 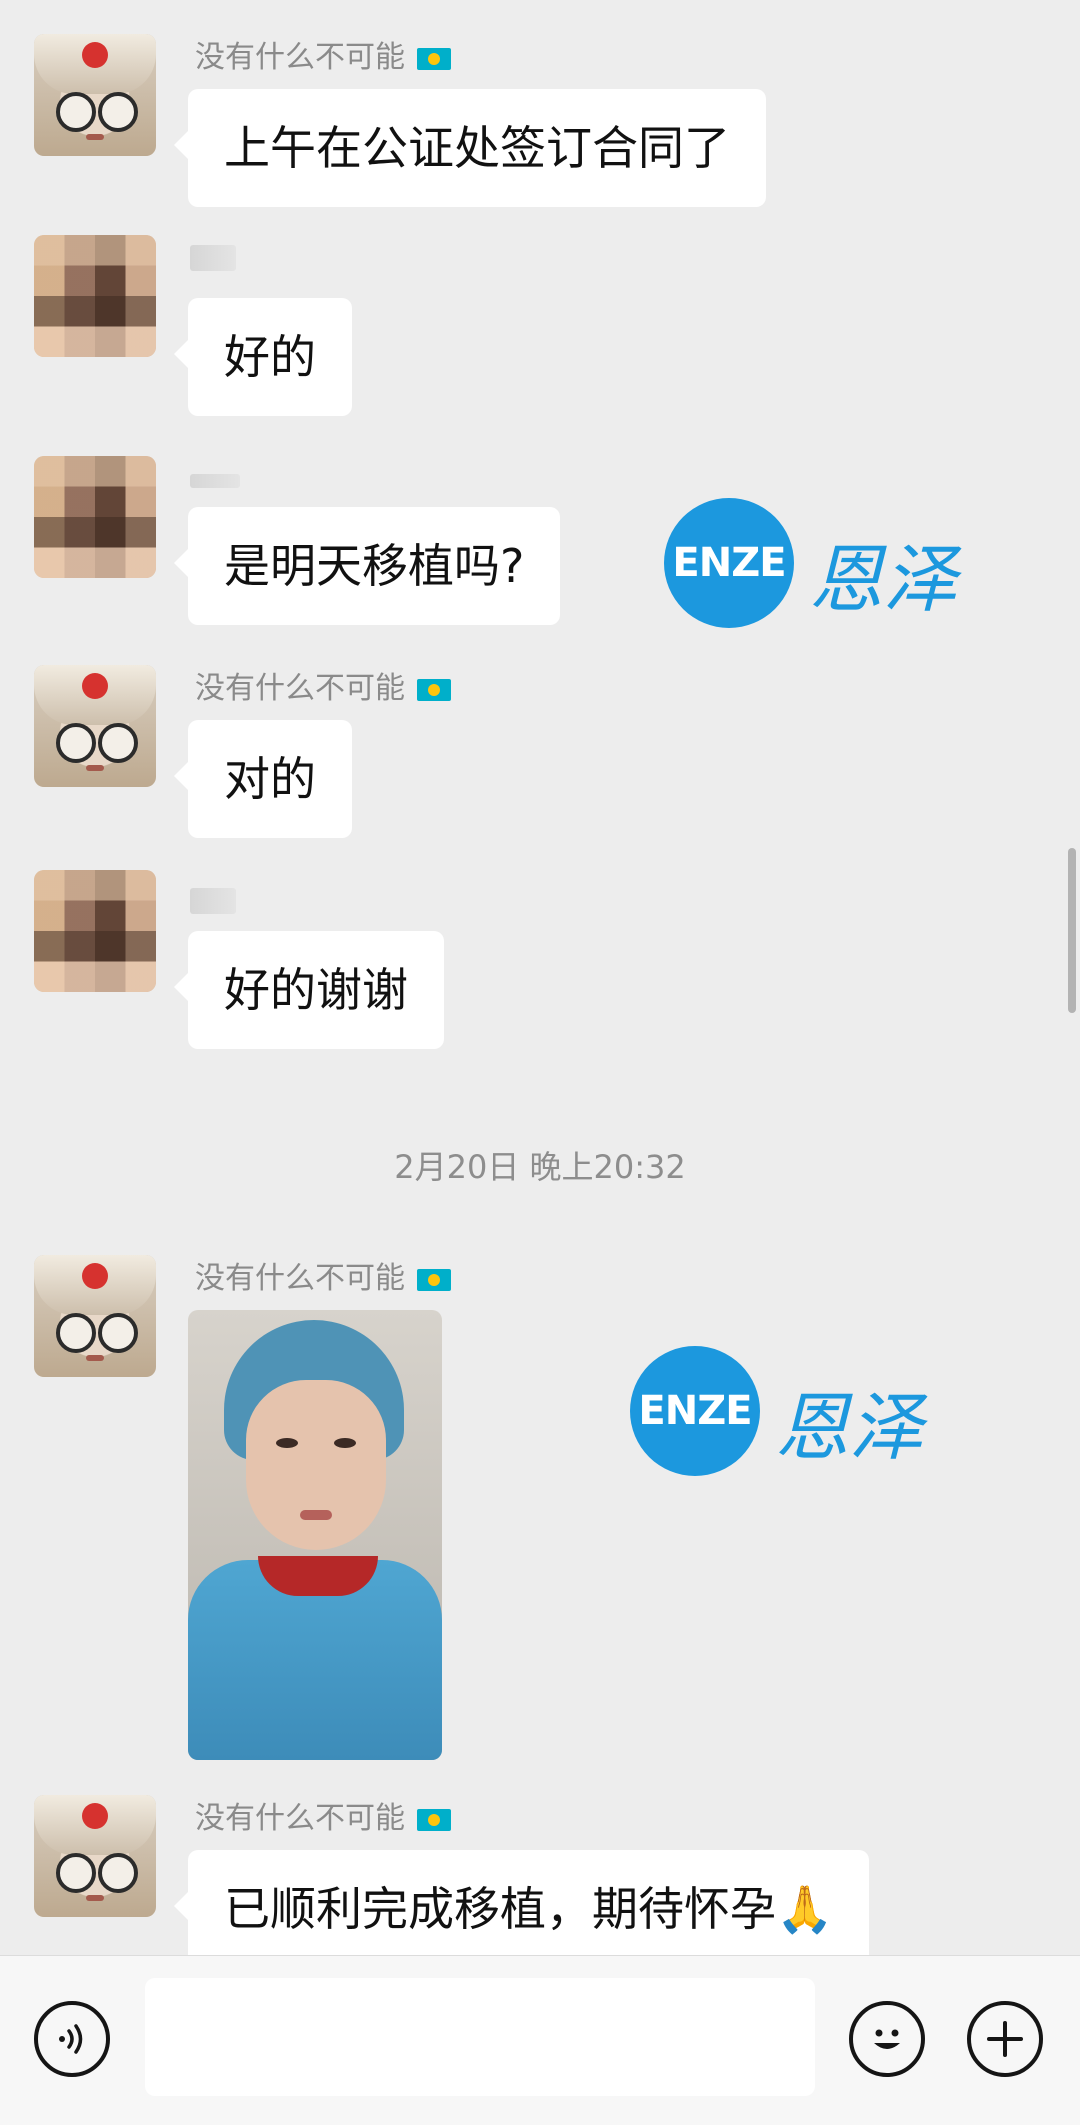 What do you see at coordinates (316, 1515) in the screenshot?
I see `photo-lips` at bounding box center [316, 1515].